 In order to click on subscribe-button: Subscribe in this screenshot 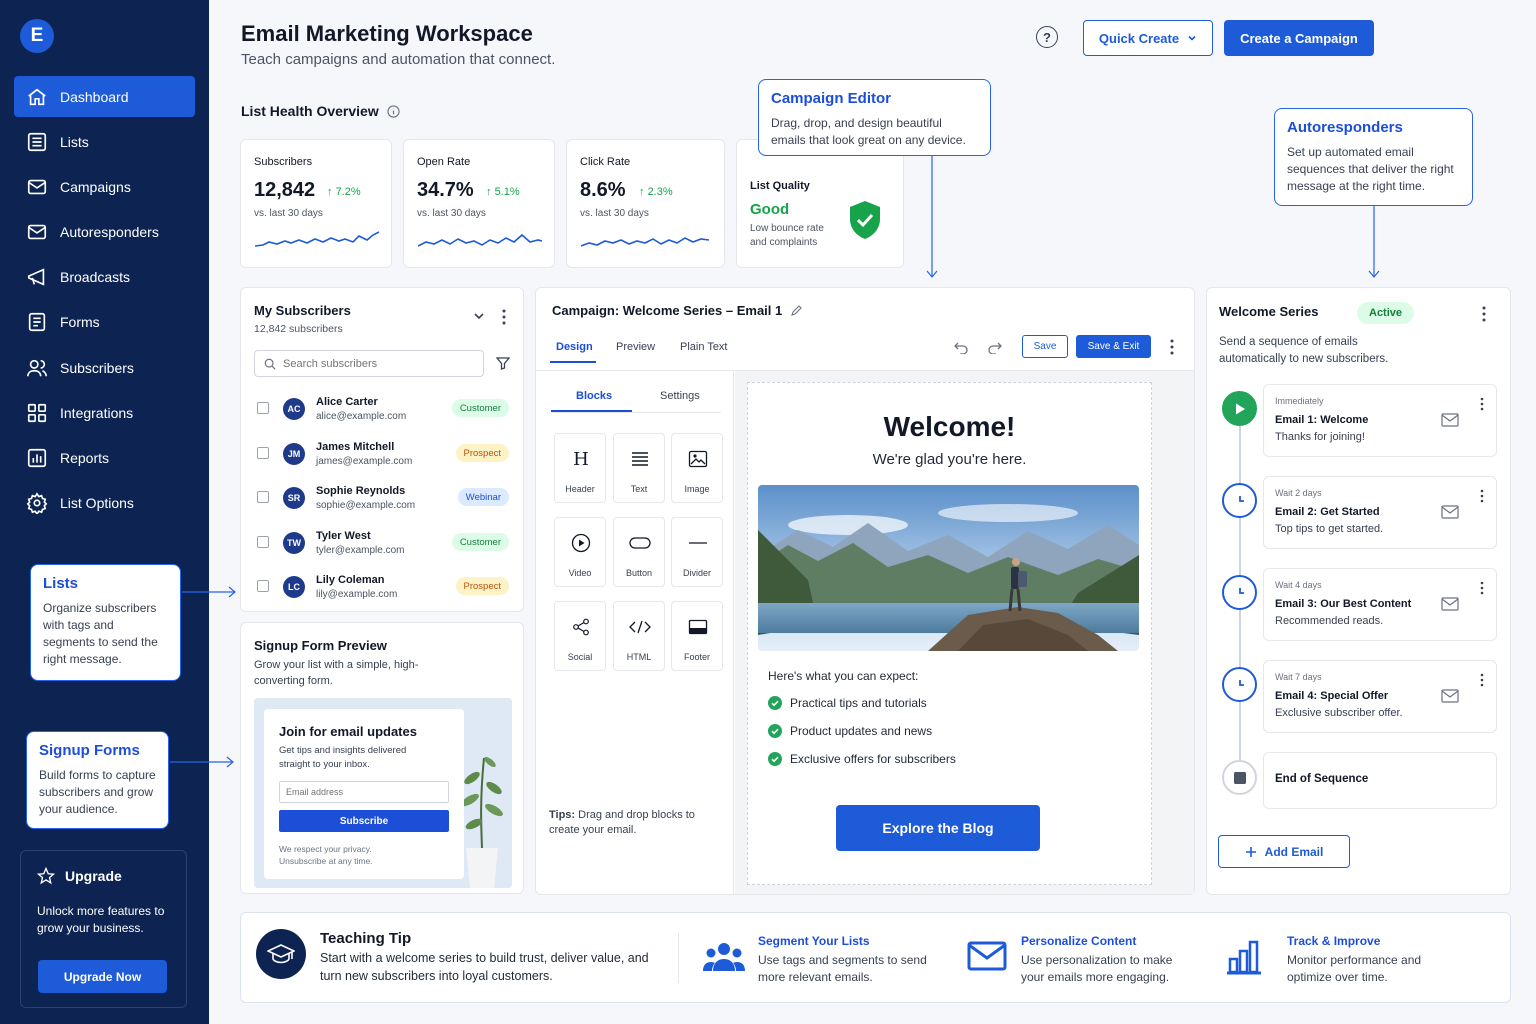, I will do `click(364, 821)`.